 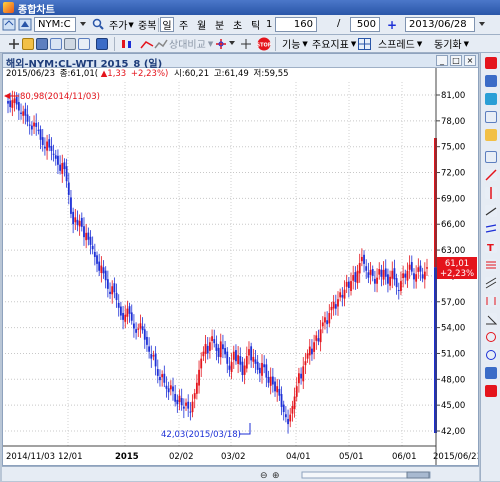 I want to click on total-input: 500, so click(x=365, y=24).